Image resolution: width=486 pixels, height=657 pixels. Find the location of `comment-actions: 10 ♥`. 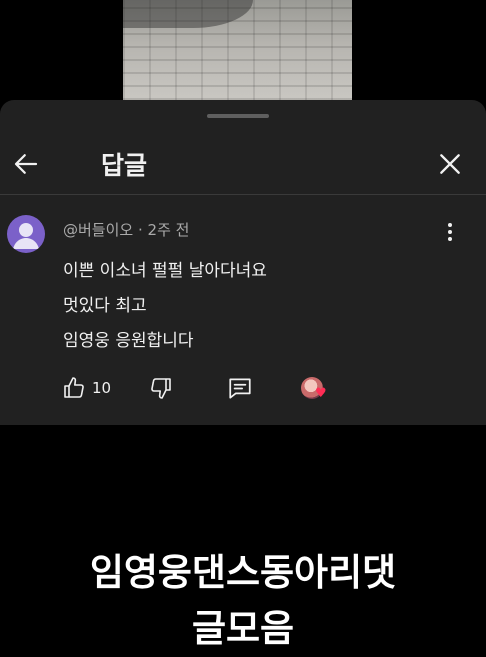

comment-actions: 10 ♥ is located at coordinates (243, 388).